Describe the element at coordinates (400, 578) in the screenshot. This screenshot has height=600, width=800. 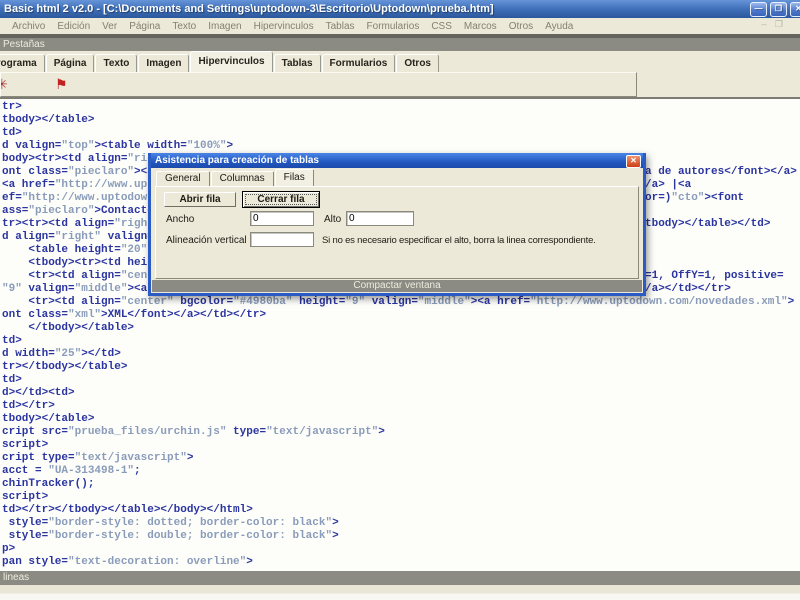
I see `status-bar: lineas` at that location.